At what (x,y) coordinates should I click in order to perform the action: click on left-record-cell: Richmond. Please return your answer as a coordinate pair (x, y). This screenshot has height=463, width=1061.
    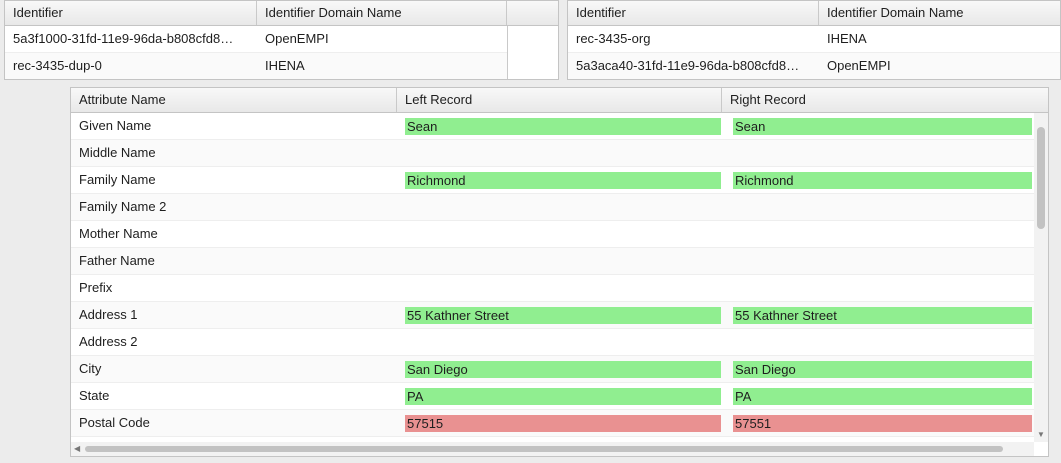
    Looking at the image, I should click on (560, 180).